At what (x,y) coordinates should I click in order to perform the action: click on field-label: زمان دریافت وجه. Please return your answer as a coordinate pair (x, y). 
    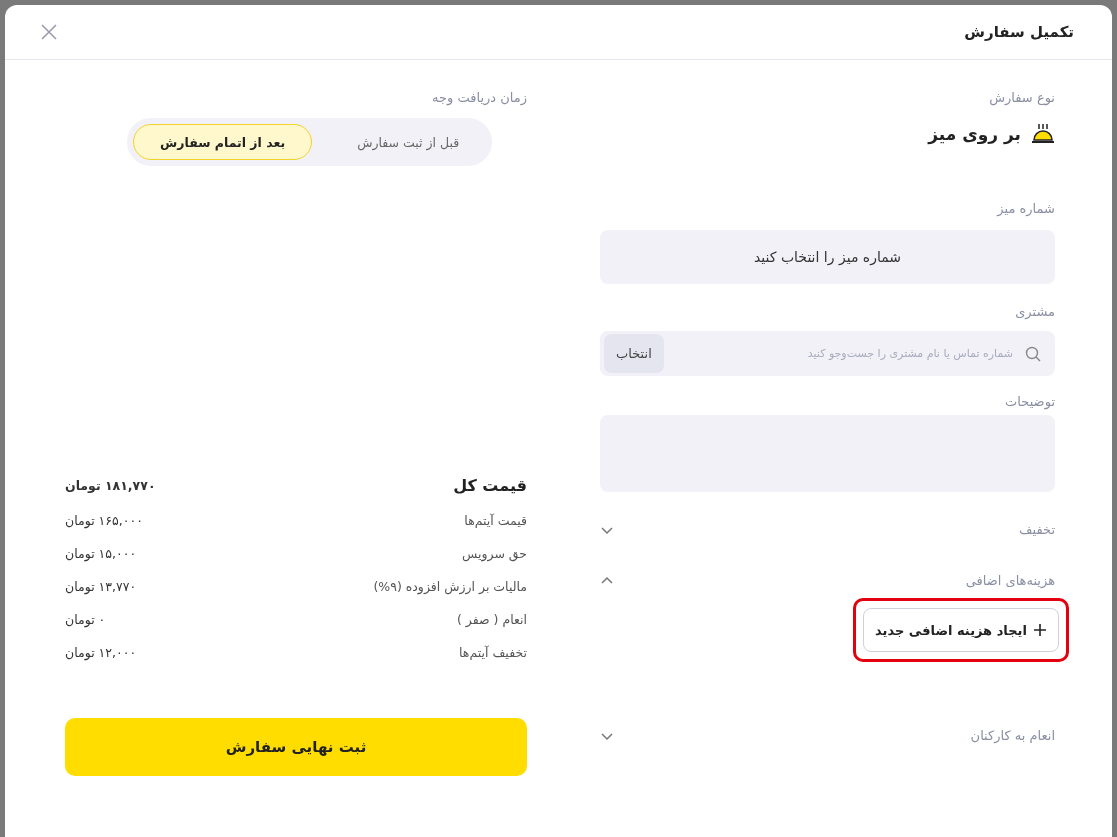
    Looking at the image, I should click on (479, 97).